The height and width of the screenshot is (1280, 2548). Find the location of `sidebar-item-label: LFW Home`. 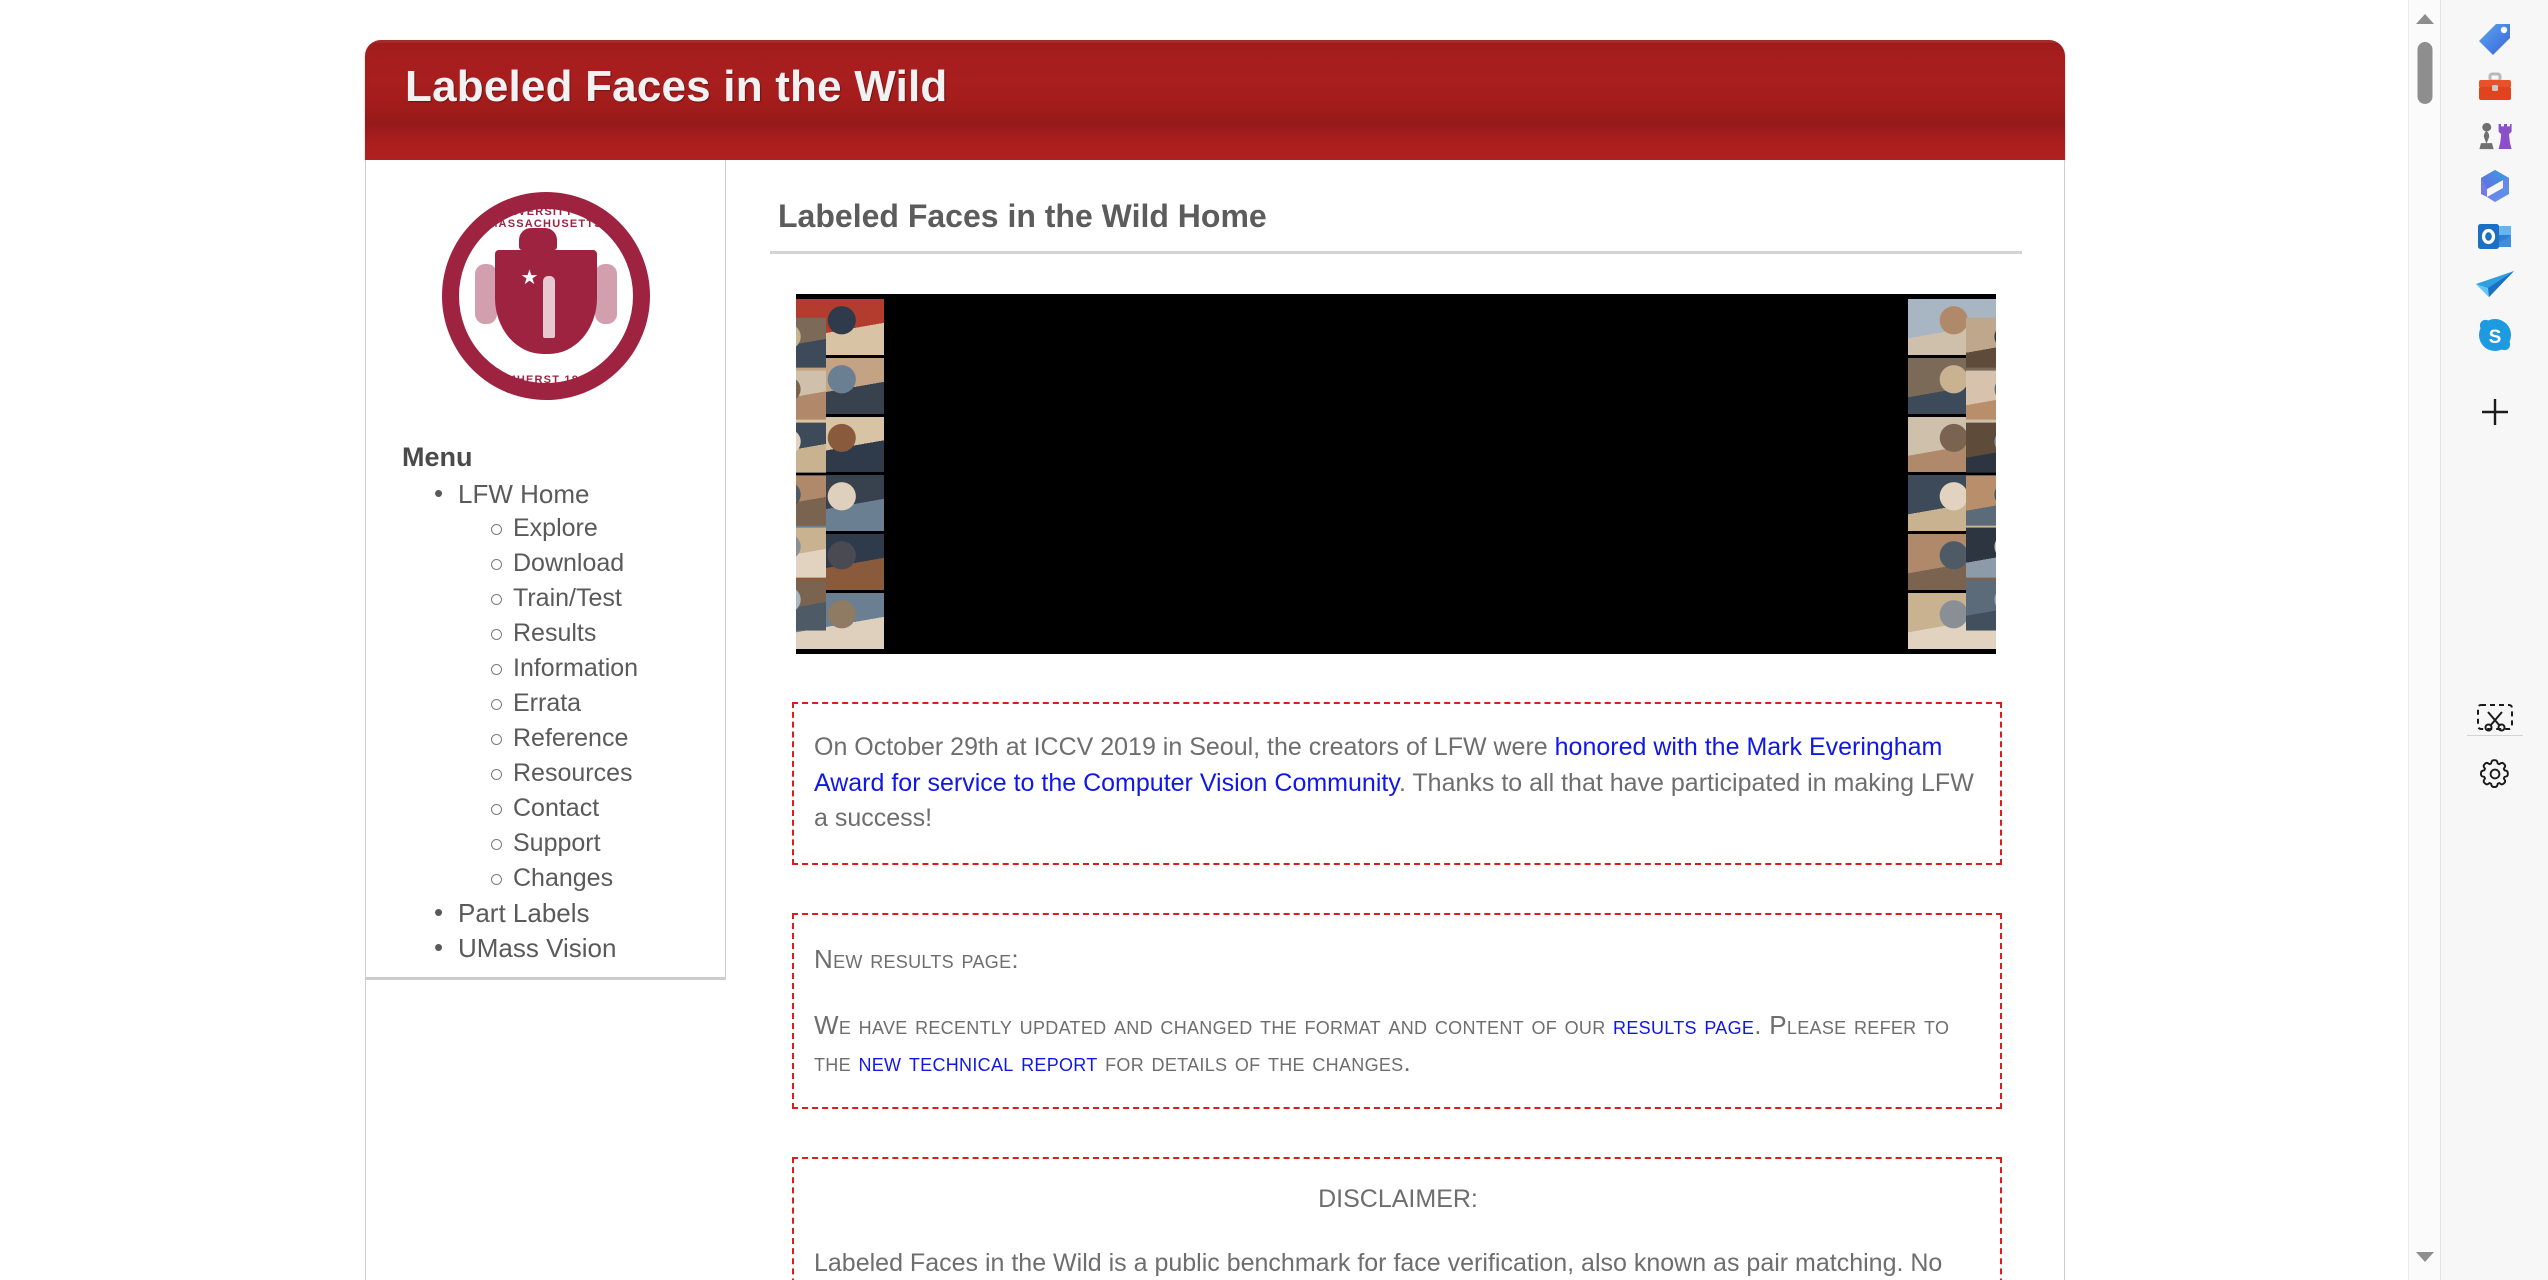

sidebar-item-label: LFW Home is located at coordinates (524, 494).